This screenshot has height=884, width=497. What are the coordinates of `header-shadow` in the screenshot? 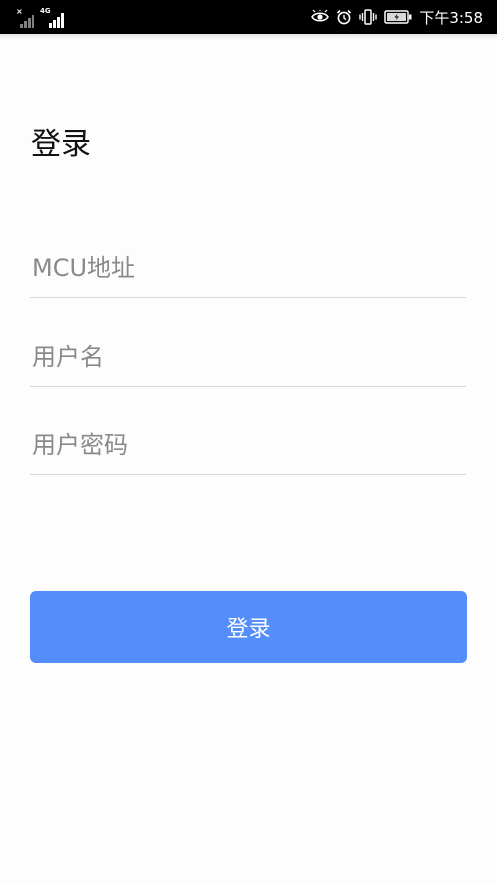 It's located at (248, 37).